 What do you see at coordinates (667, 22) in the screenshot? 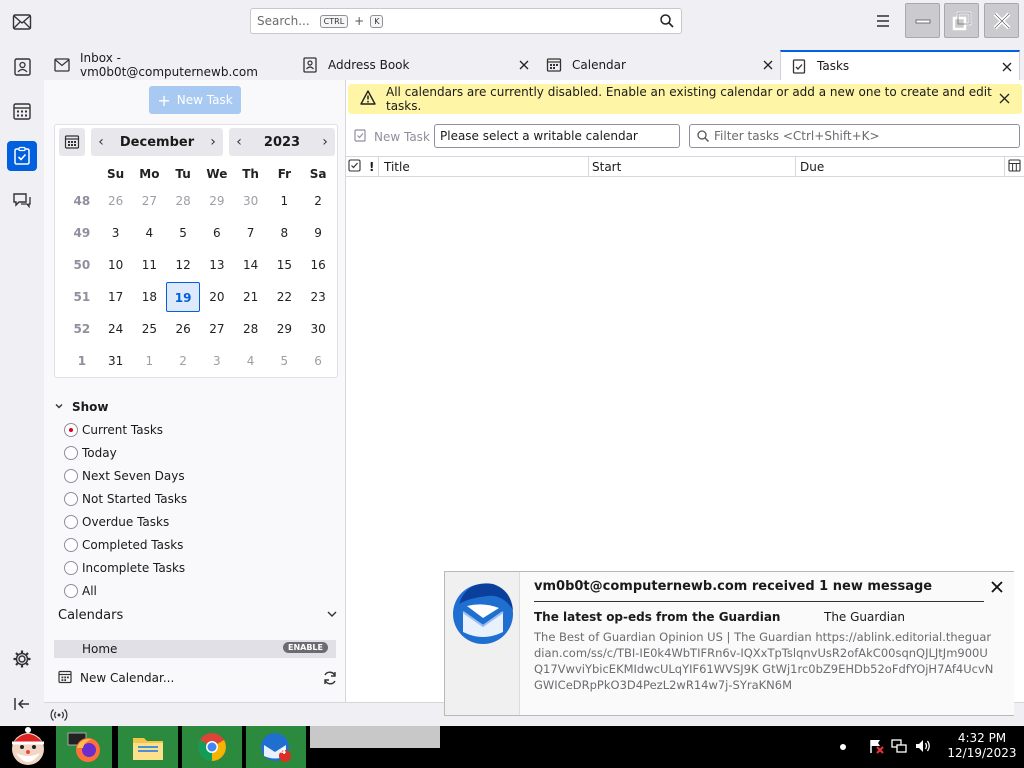
I see `search-icon` at bounding box center [667, 22].